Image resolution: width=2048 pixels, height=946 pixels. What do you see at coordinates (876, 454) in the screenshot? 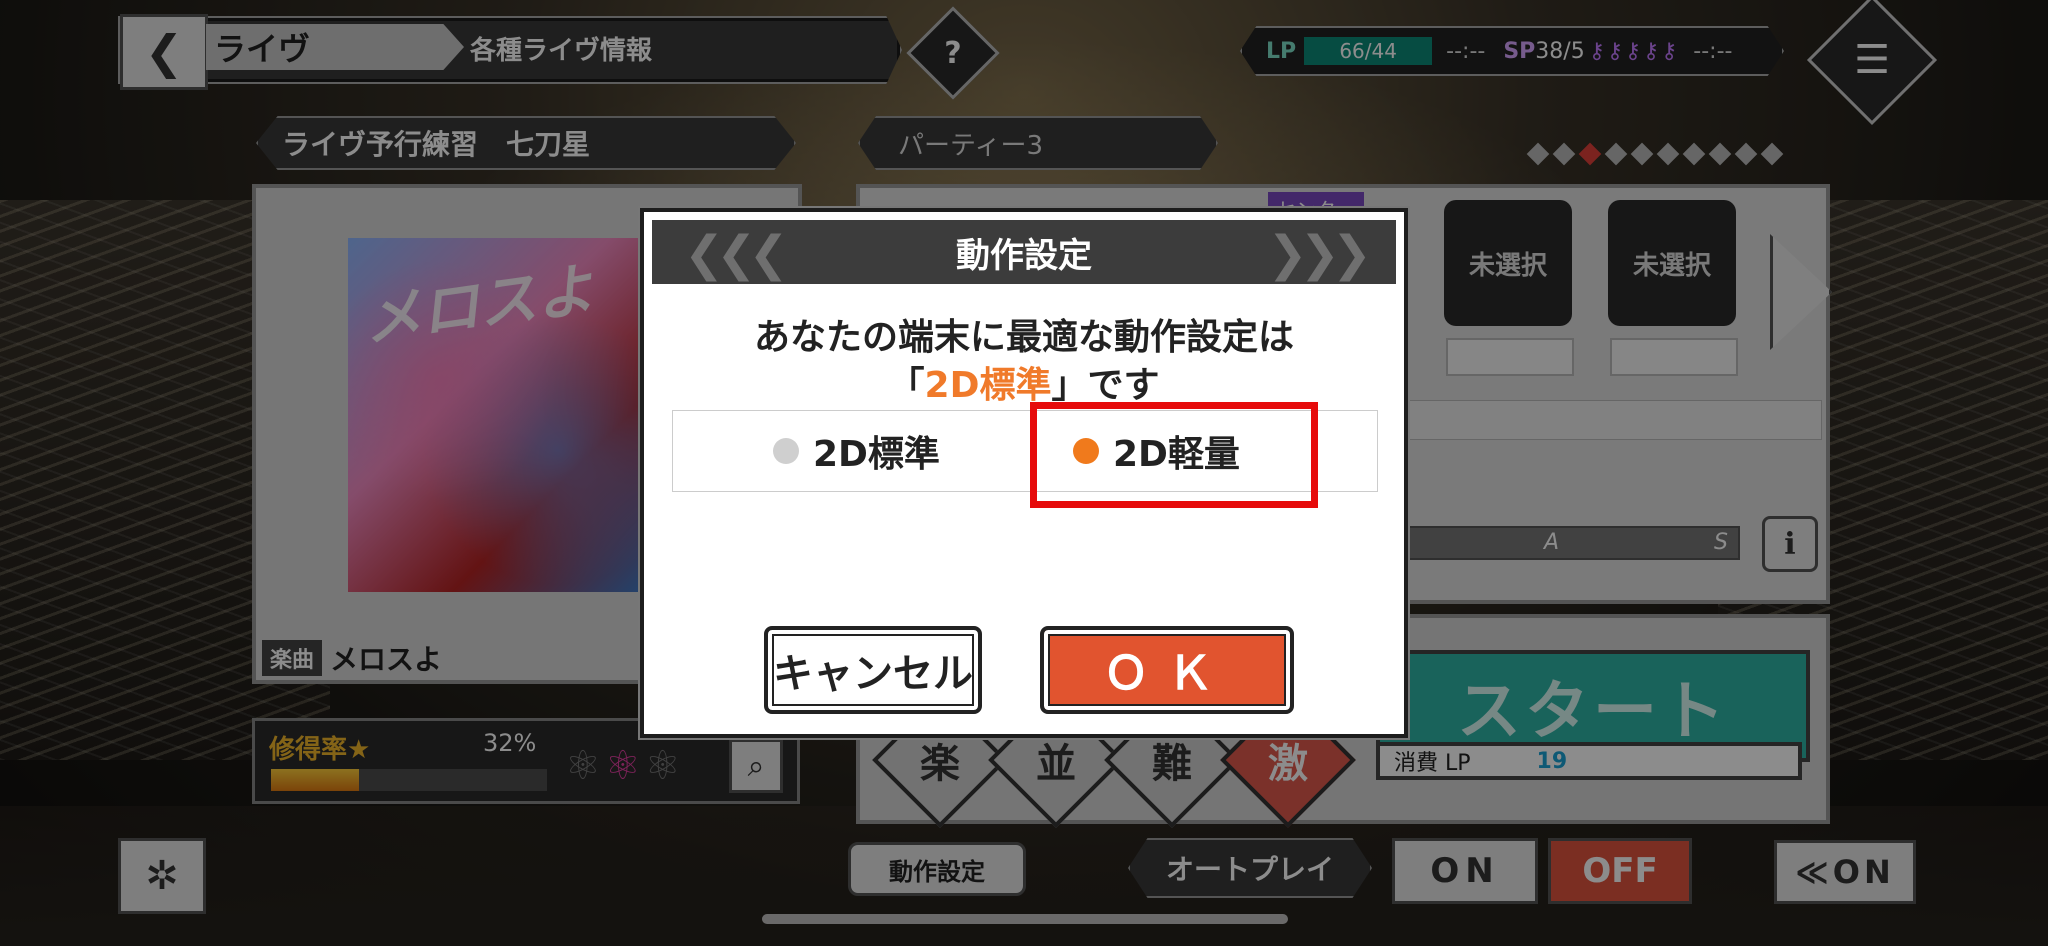
I see `option-label: 2D標準` at bounding box center [876, 454].